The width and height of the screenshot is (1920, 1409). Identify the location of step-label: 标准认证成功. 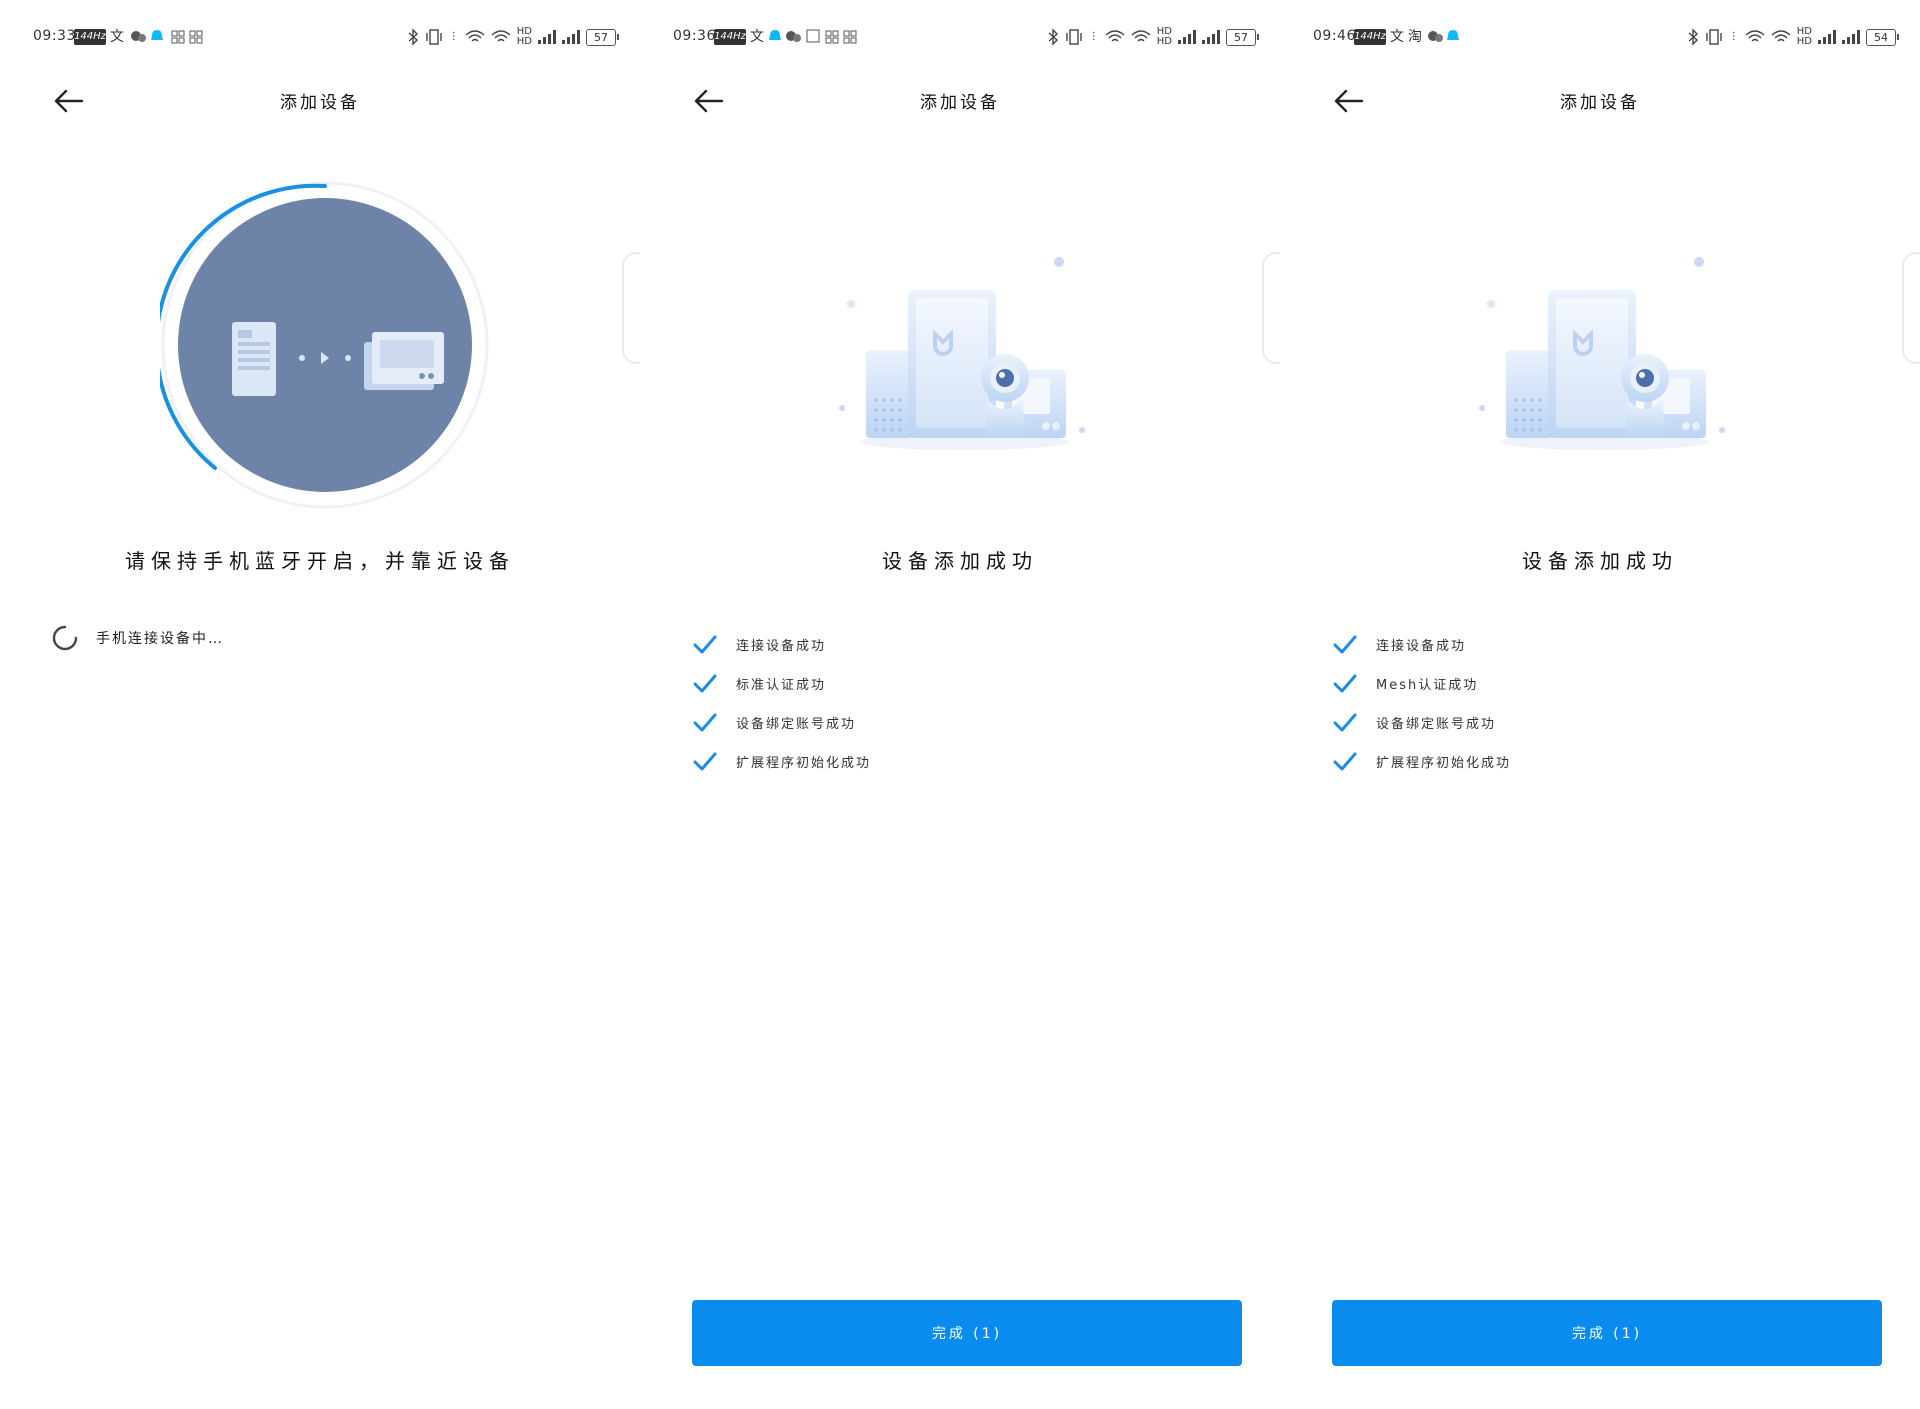
(781, 685).